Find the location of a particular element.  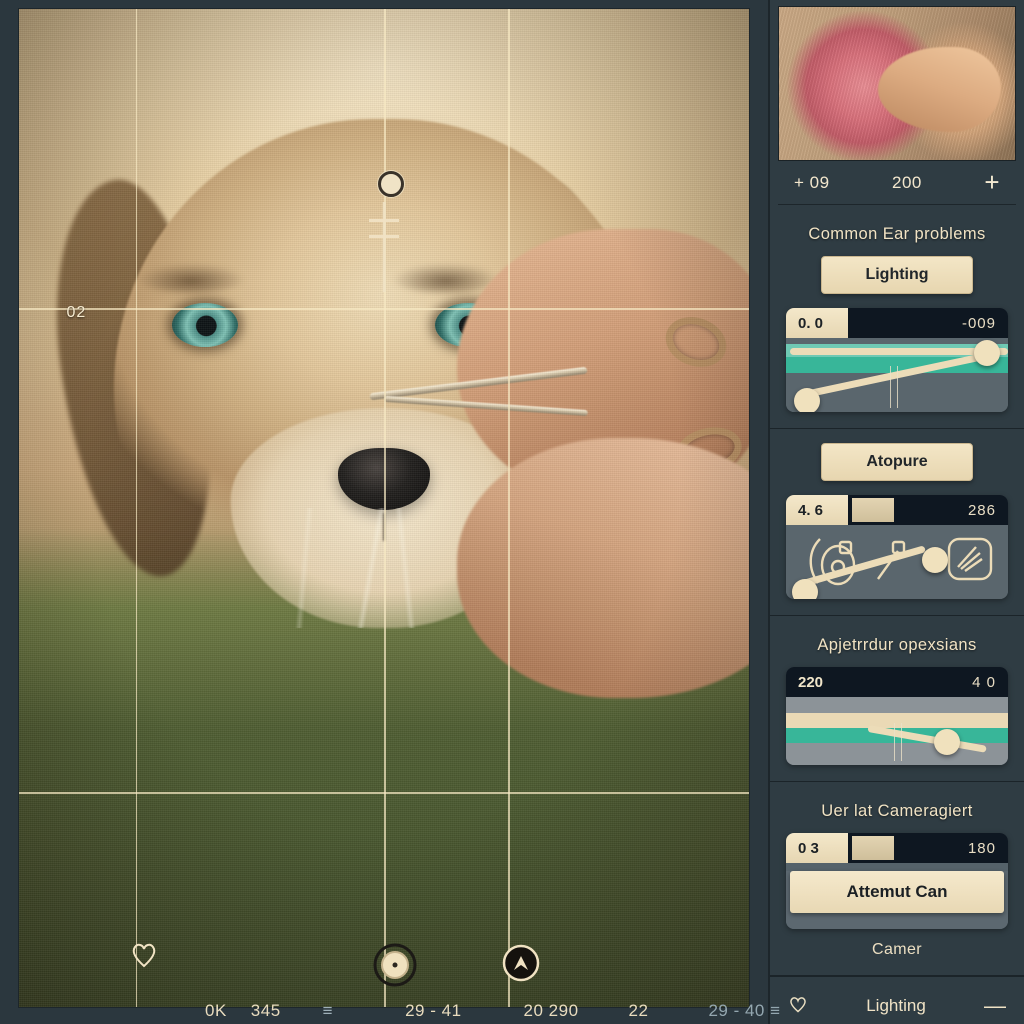

panel-section-aperture: Apjetrrdur opexsians 220 4 0 is located at coordinates (897, 699).